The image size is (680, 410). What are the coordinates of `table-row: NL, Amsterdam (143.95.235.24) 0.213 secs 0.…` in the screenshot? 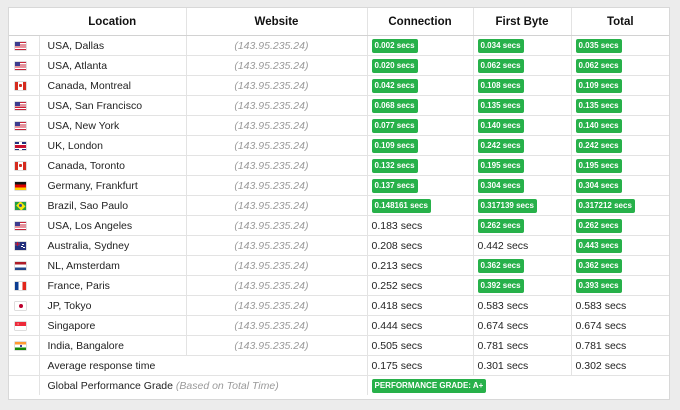 It's located at (339, 265).